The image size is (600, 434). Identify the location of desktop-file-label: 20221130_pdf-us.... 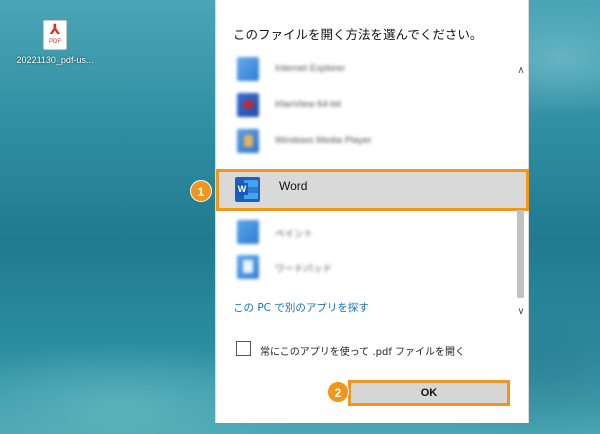
(55, 60).